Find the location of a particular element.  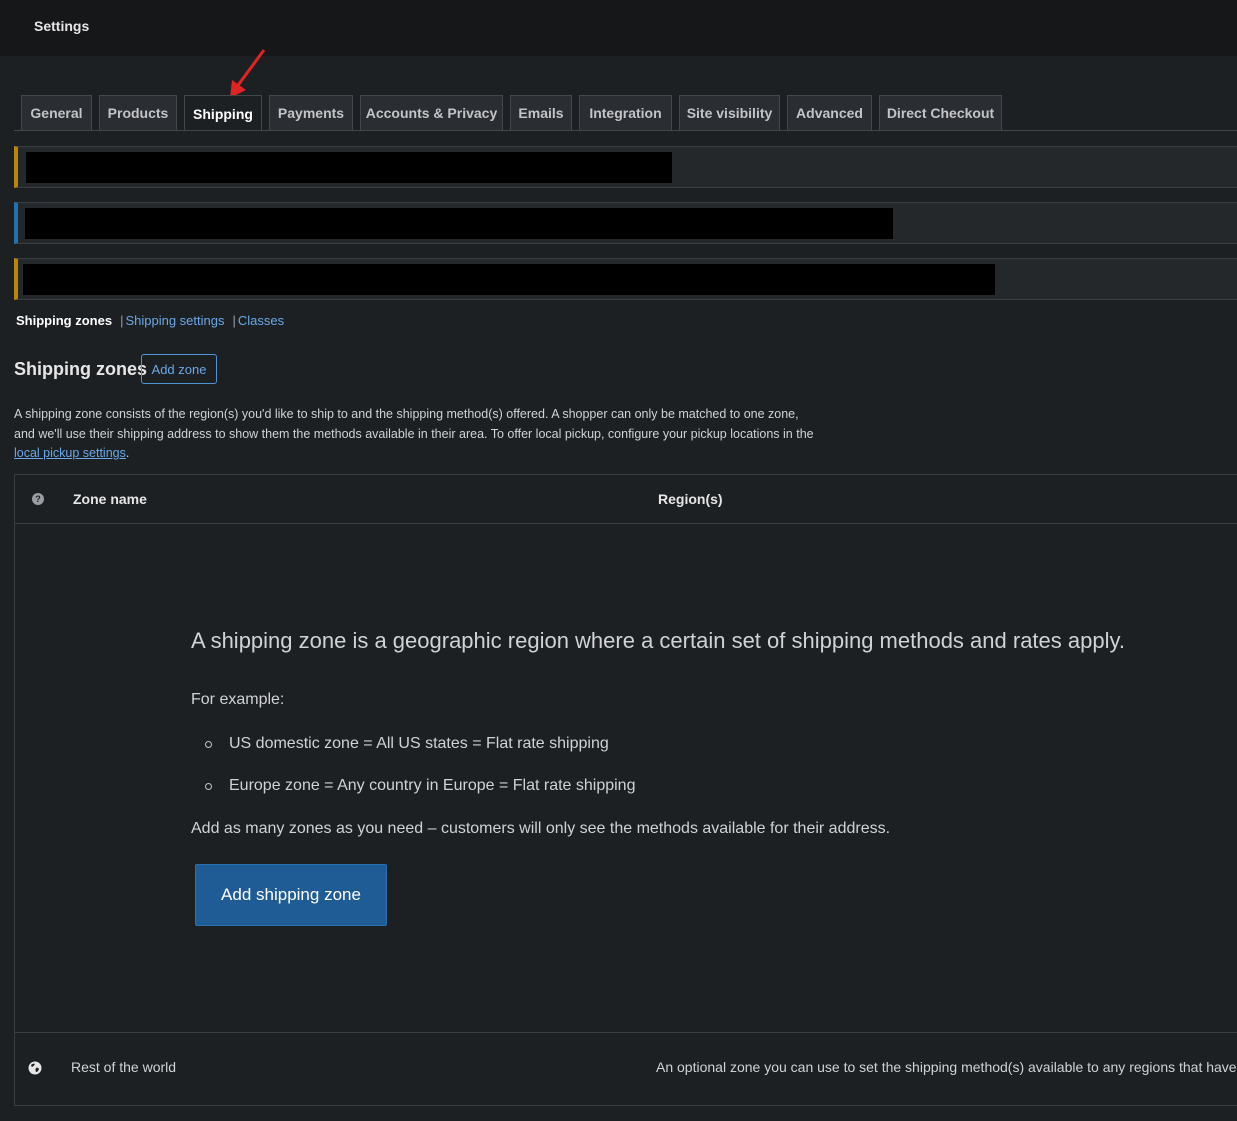

column-zone-name: Zone name is located at coordinates (110, 499).